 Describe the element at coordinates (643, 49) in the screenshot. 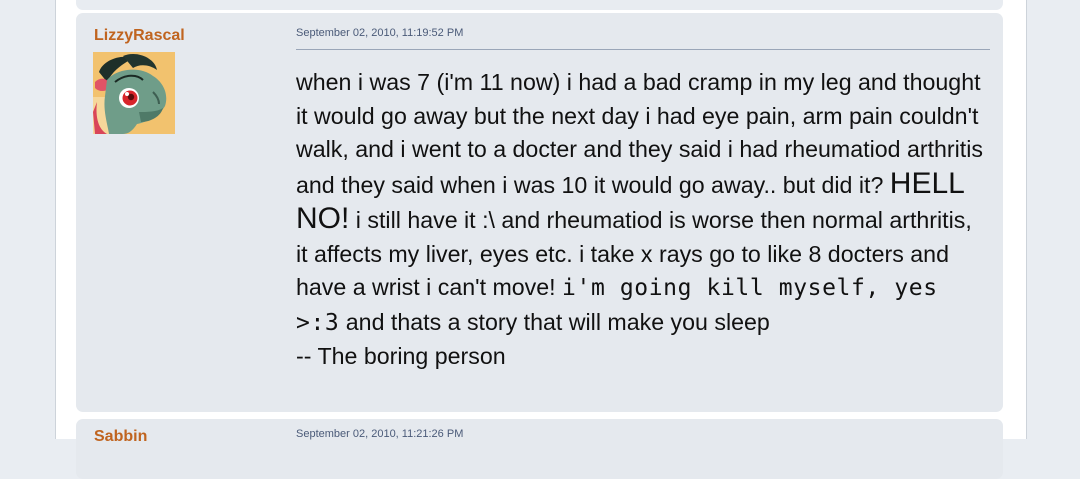

I see `post-divider` at that location.